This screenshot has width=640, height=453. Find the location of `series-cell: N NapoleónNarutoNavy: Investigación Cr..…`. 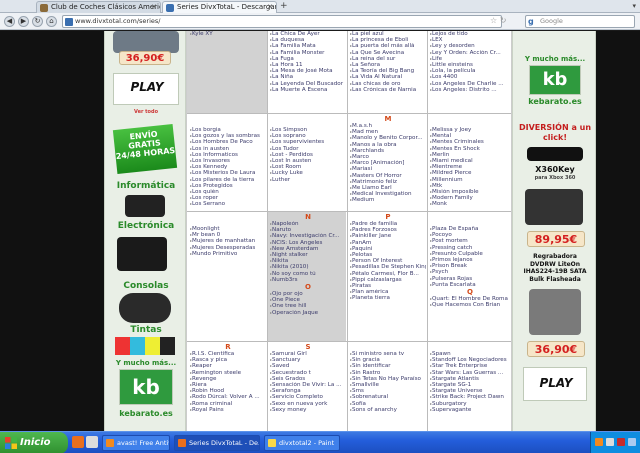

series-cell: N NapoleónNarutoNavy: Investigación Cr..… is located at coordinates (308, 264).